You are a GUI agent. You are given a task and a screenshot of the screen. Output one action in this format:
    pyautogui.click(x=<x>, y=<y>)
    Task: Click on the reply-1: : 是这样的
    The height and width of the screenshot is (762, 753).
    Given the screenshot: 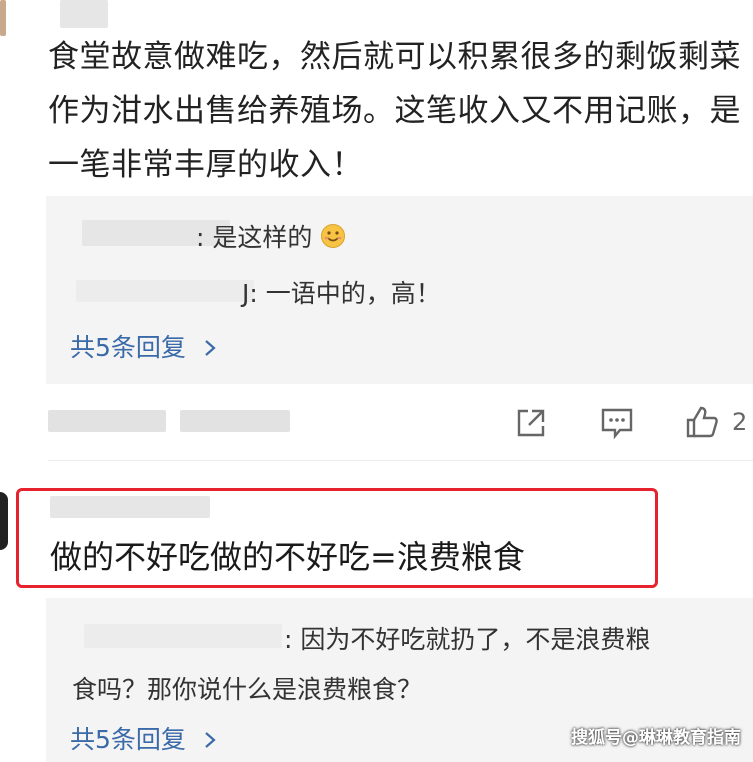 What is the action you would take?
    pyautogui.click(x=271, y=236)
    